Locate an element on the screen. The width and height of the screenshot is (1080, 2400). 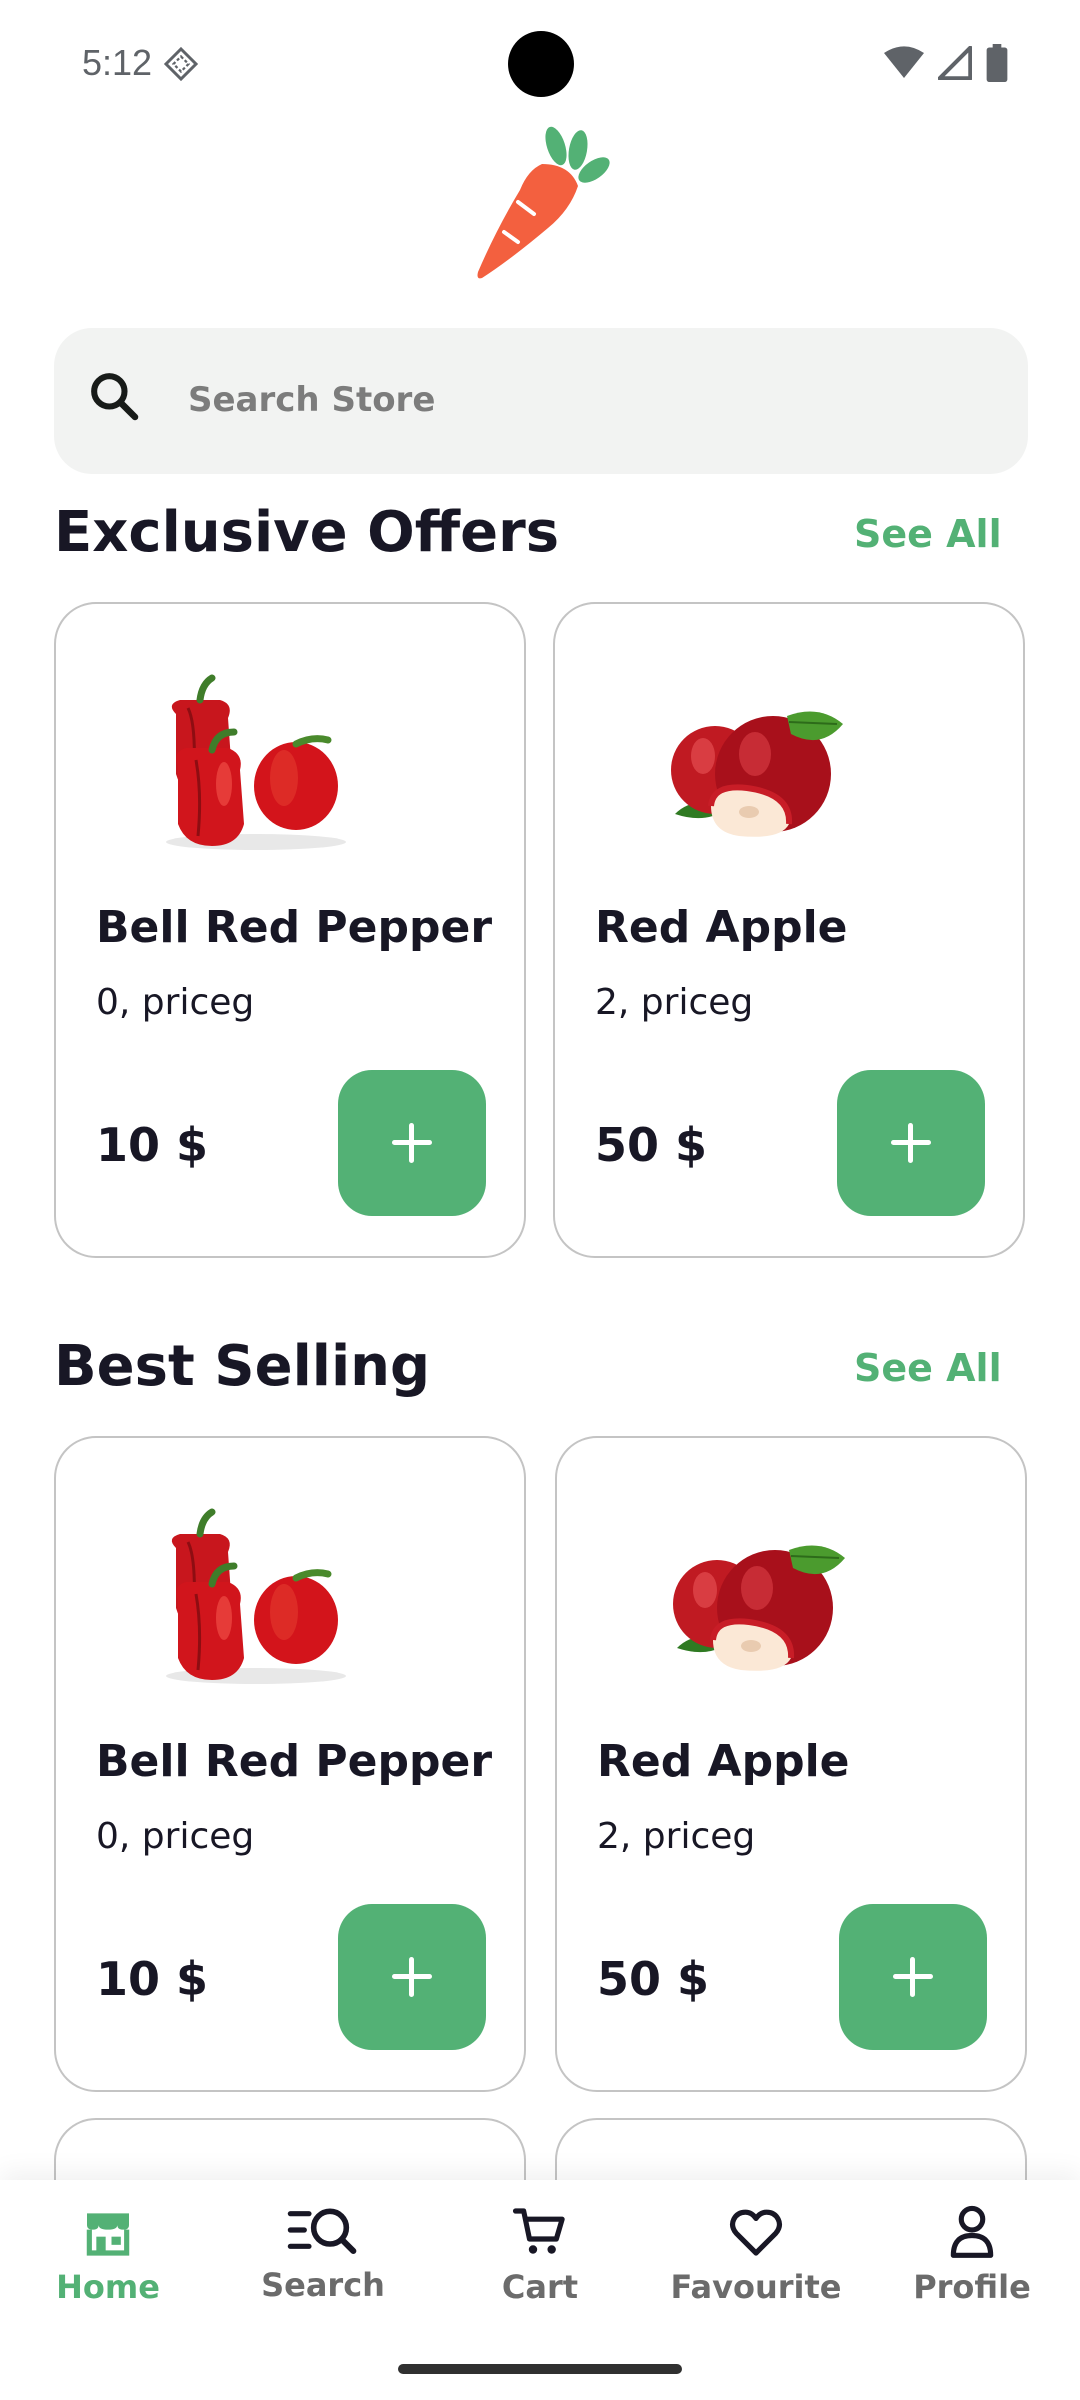
nav-item-search: Search is located at coordinates (323, 2253).